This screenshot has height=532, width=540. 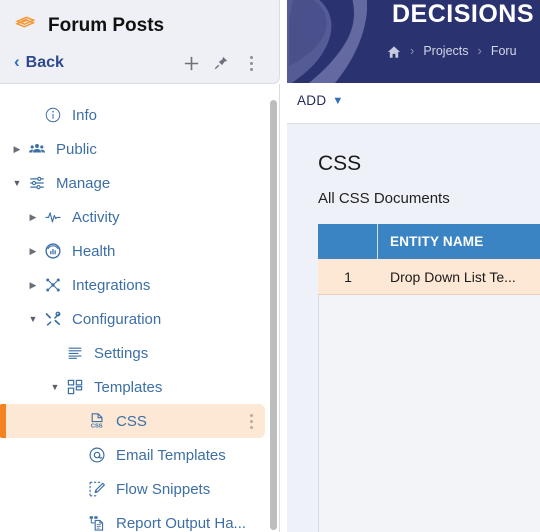 What do you see at coordinates (97, 421) in the screenshot?
I see `css-file-icon: CSS` at bounding box center [97, 421].